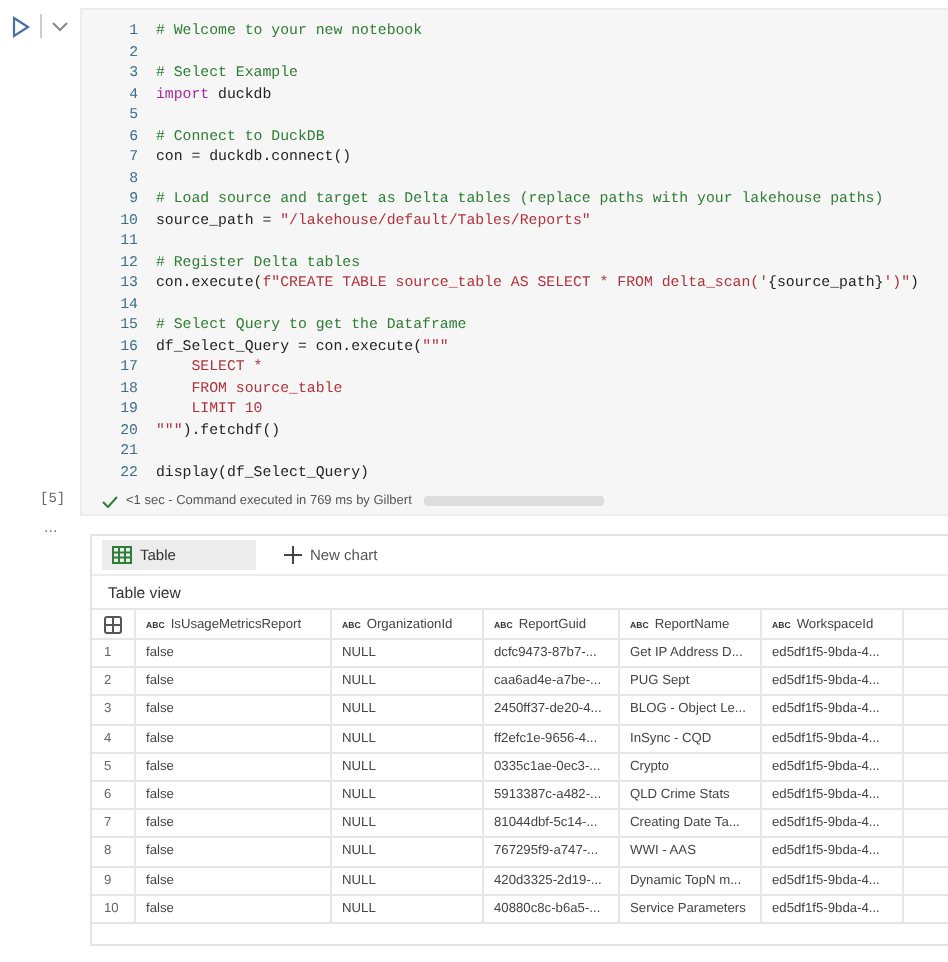 The width and height of the screenshot is (948, 962). Describe the element at coordinates (21, 26) in the screenshot. I see `run-icon` at that location.